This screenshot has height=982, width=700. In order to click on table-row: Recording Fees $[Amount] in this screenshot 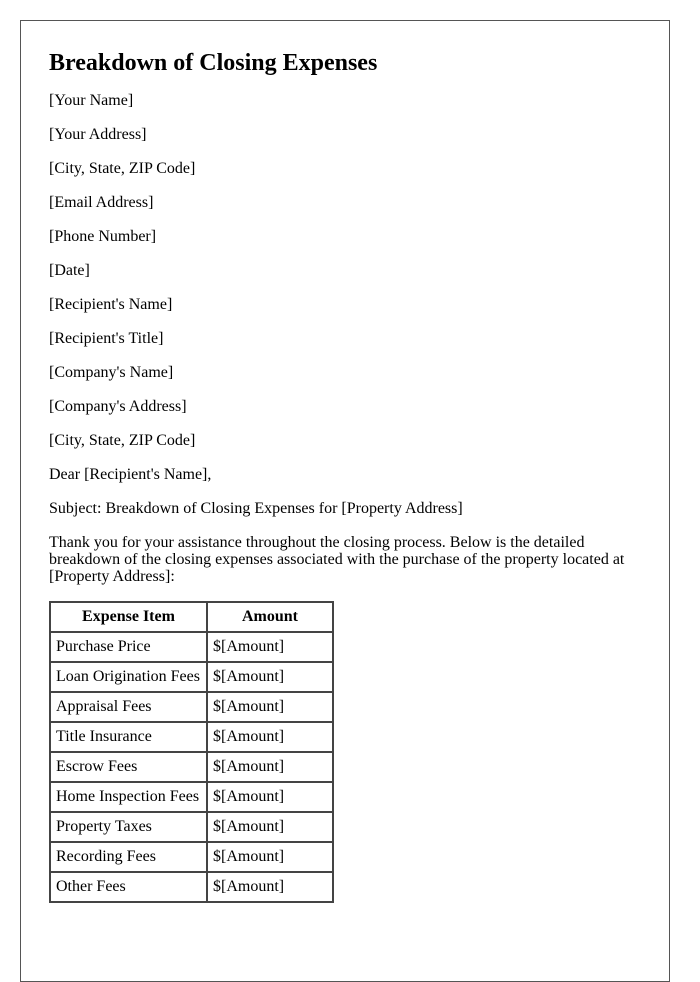, I will do `click(191, 857)`.